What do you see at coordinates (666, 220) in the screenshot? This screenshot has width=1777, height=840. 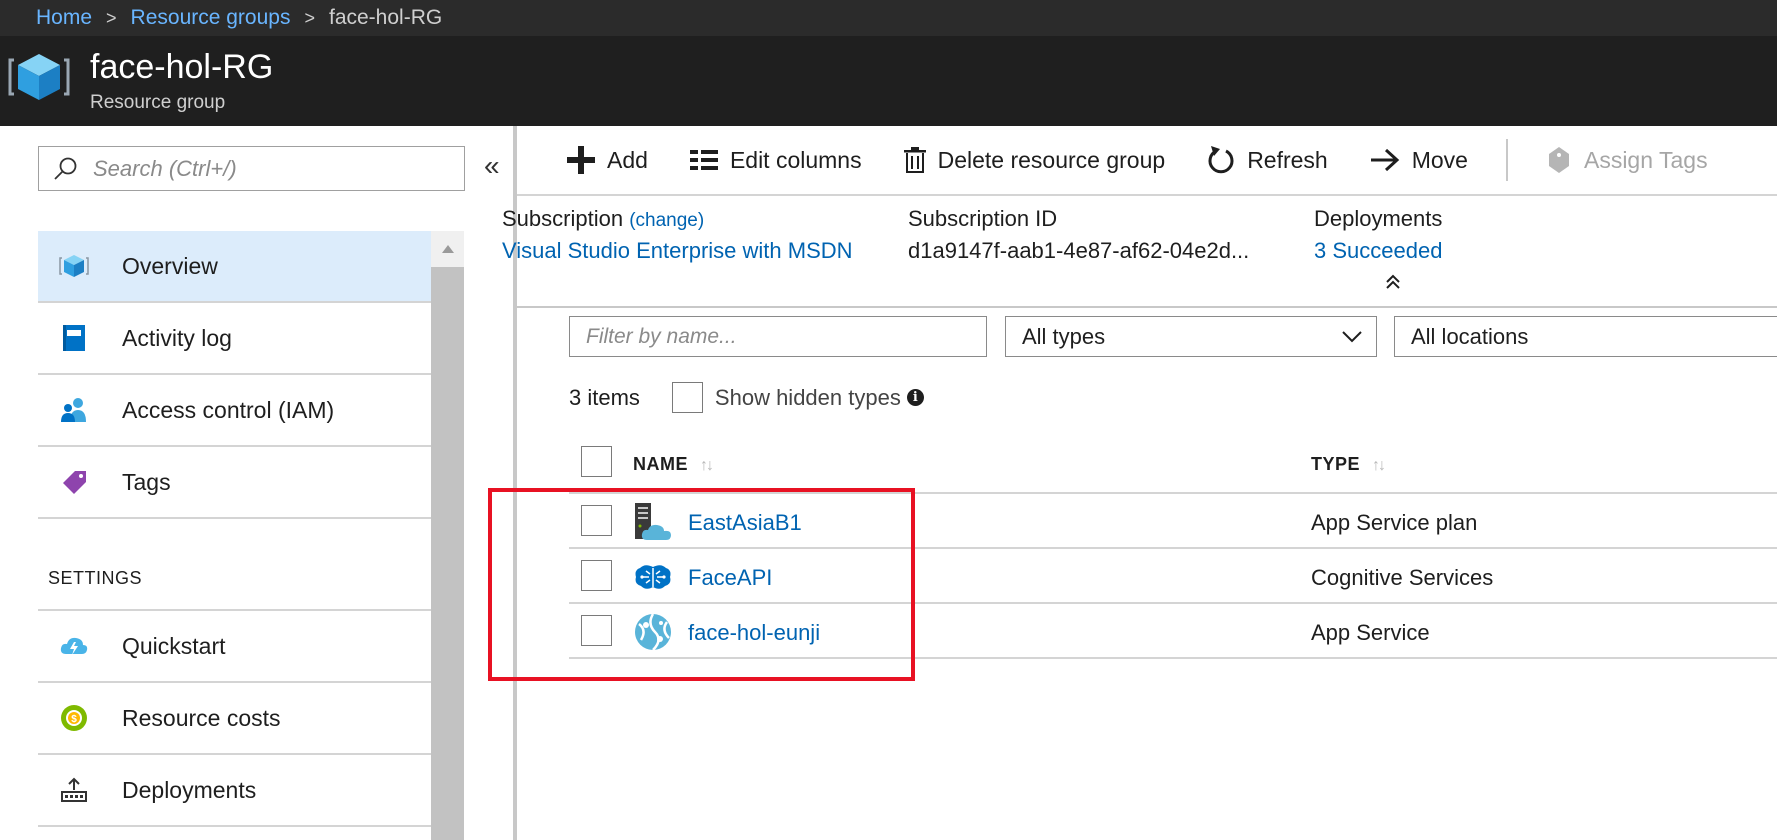 I see `subscription-change-link: (change)` at bounding box center [666, 220].